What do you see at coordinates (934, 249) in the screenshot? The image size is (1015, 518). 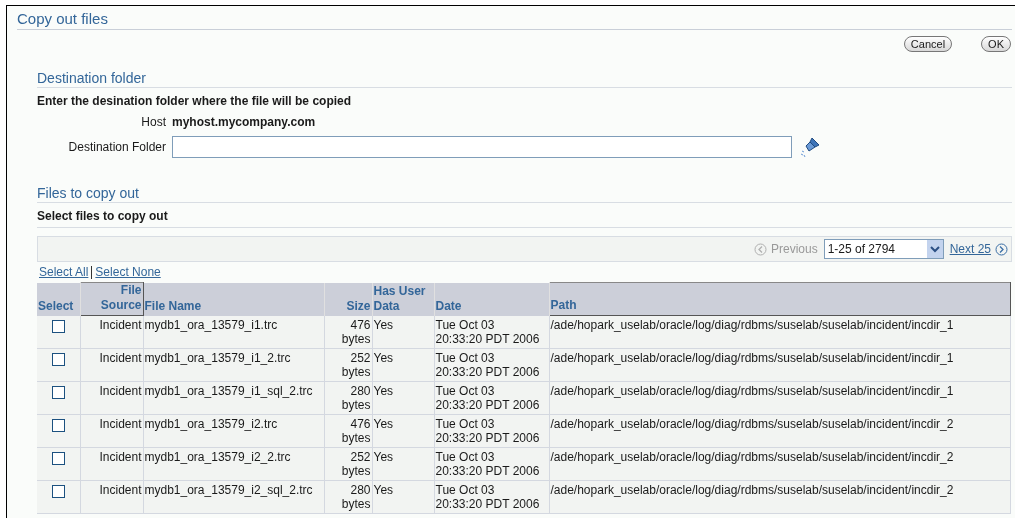 I see `dropdown-icon` at bounding box center [934, 249].